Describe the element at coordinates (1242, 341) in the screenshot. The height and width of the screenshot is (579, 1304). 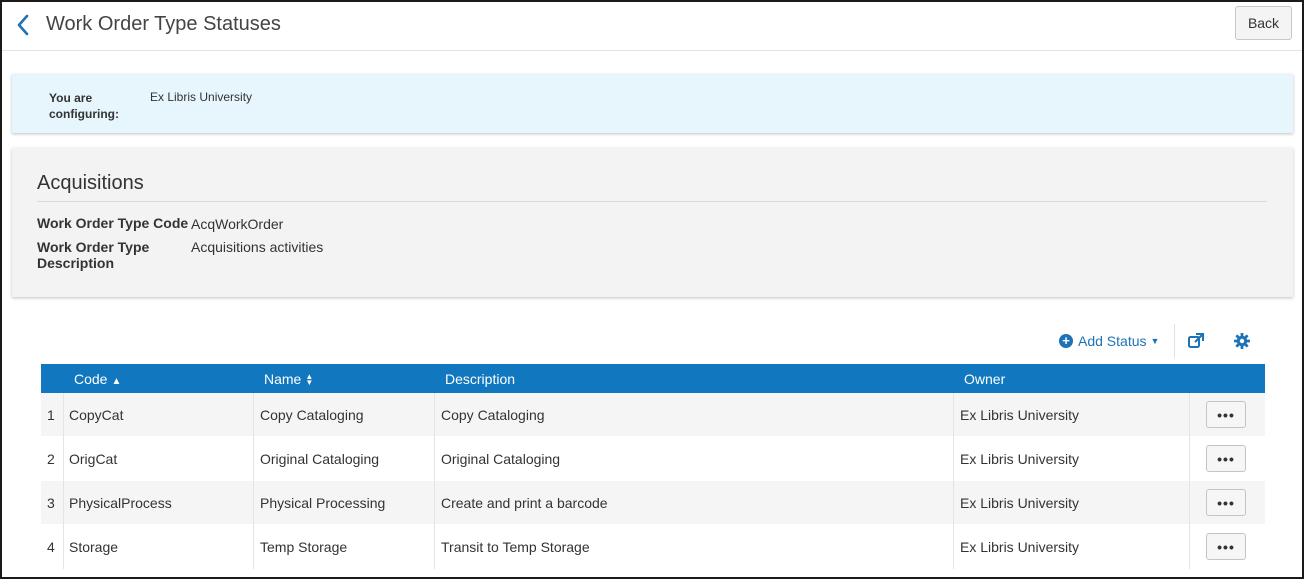
I see `gear-icon` at that location.